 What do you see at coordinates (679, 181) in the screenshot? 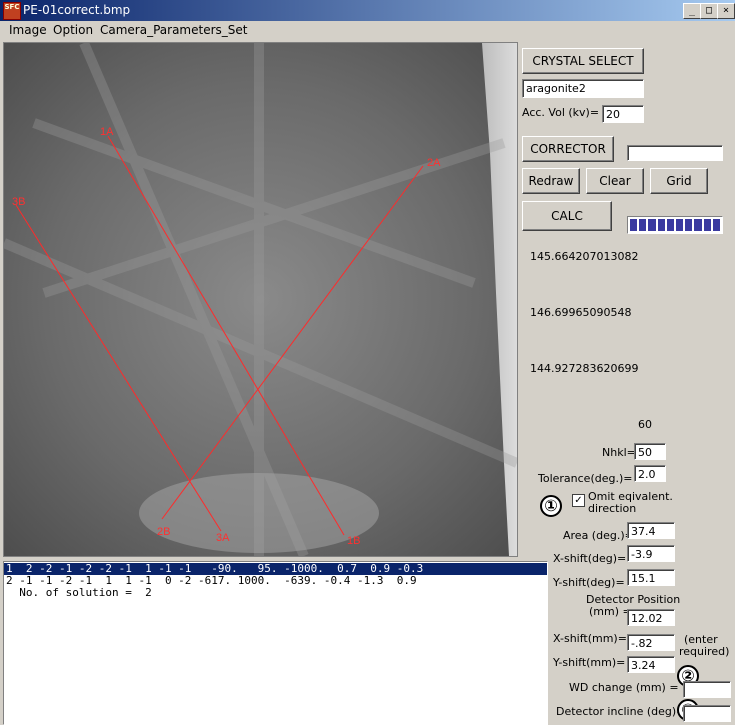
I see `grid-button: Grid` at bounding box center [679, 181].